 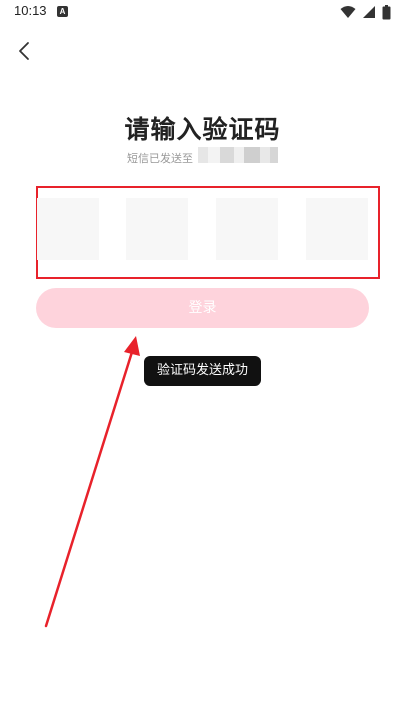 I want to click on status-icons, so click(x=365, y=12).